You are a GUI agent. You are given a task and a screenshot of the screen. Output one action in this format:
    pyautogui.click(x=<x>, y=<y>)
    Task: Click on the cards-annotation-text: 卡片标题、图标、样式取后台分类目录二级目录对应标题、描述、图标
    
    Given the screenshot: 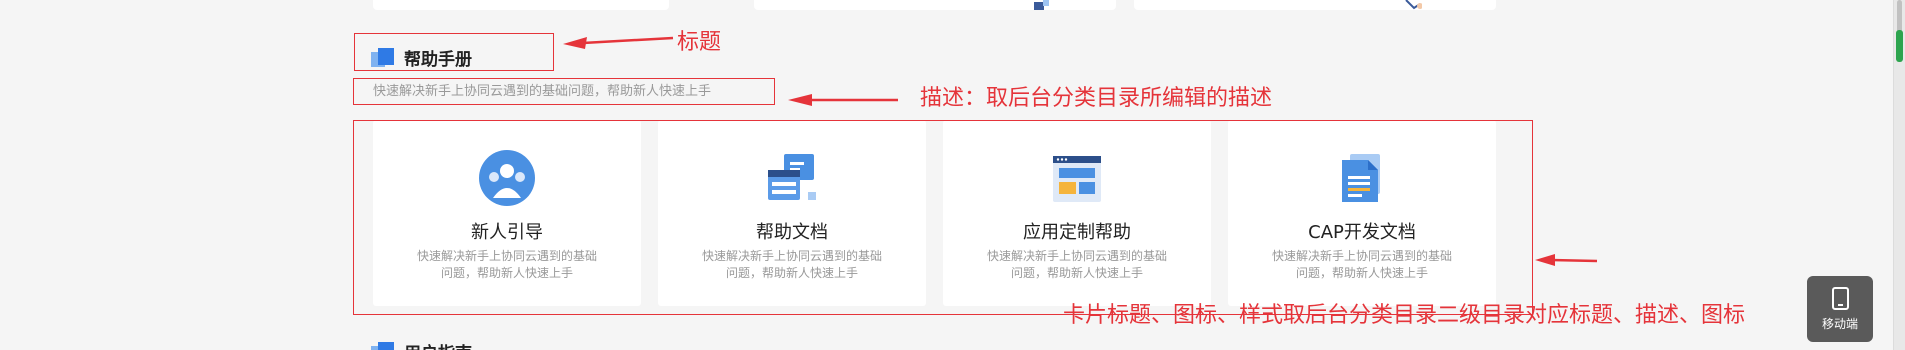 What is the action you would take?
    pyautogui.click(x=1404, y=315)
    